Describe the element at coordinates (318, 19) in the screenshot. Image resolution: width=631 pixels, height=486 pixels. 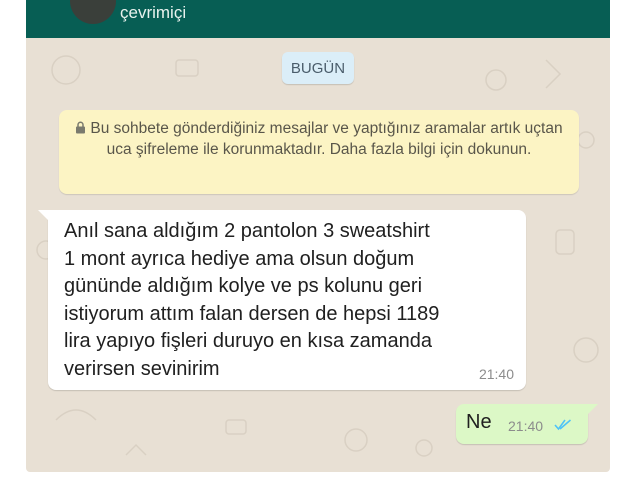
I see `chat-header: çevrimiçi` at that location.